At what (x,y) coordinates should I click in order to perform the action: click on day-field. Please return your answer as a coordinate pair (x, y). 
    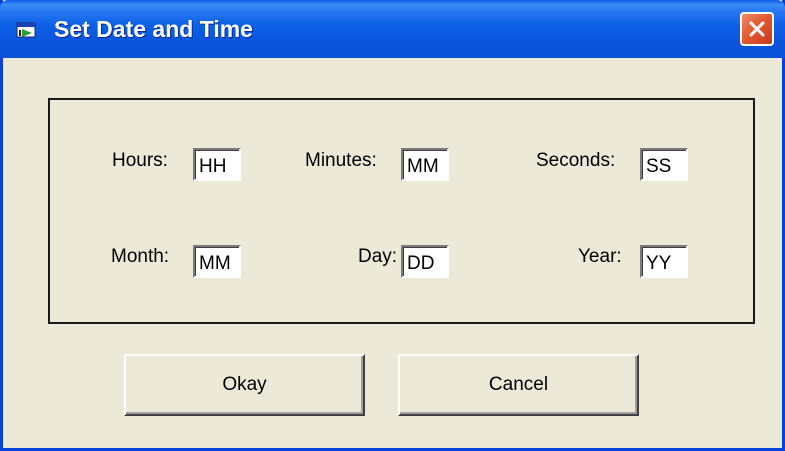
    Looking at the image, I should click on (425, 261).